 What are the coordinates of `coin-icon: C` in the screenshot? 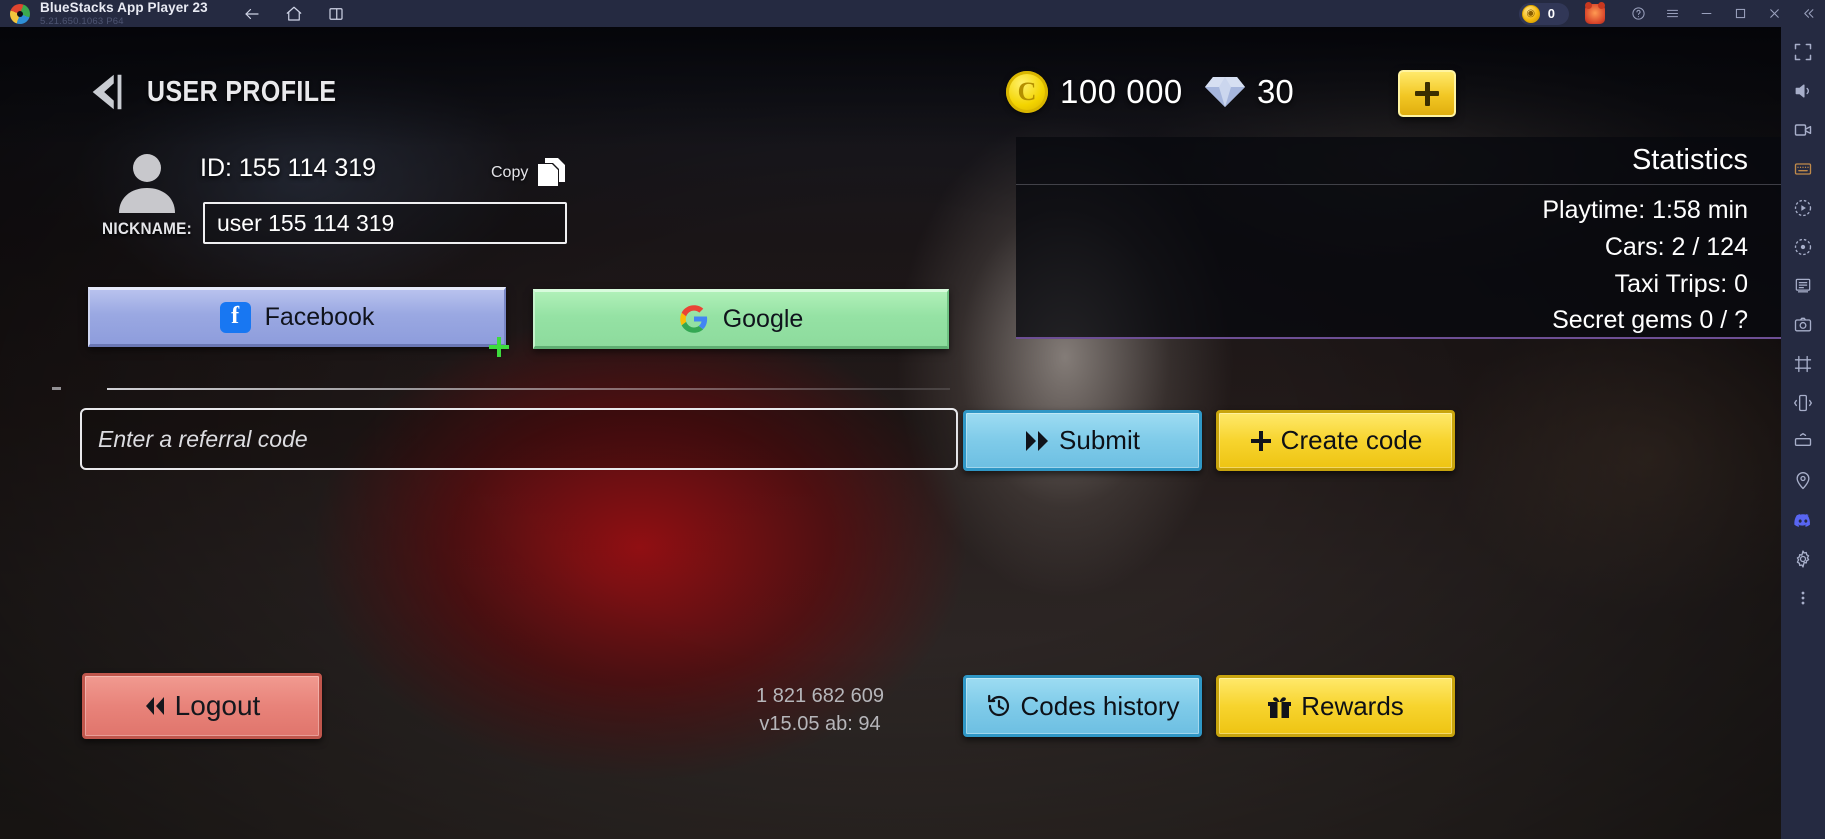 It's located at (1027, 92).